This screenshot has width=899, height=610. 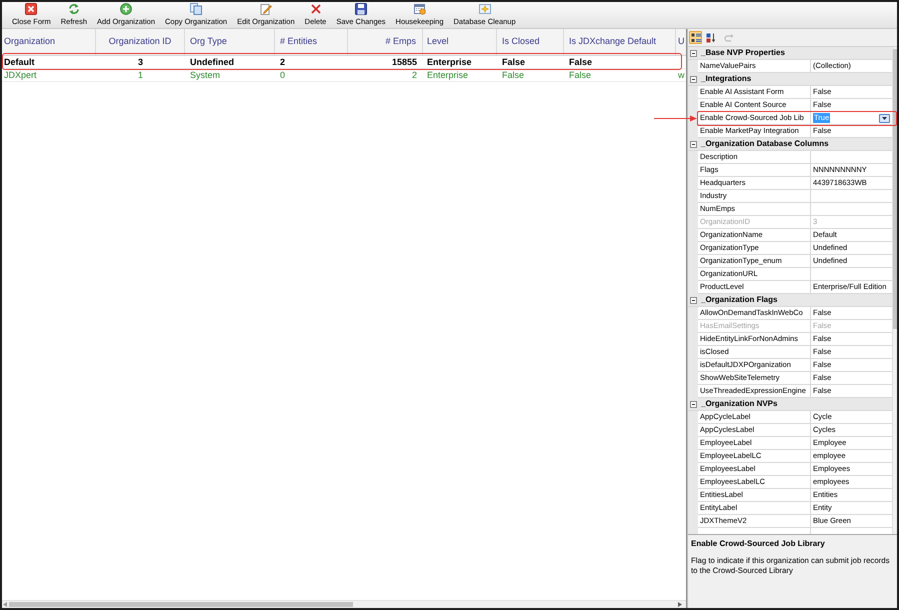 I want to click on pencil-icon, so click(x=266, y=9).